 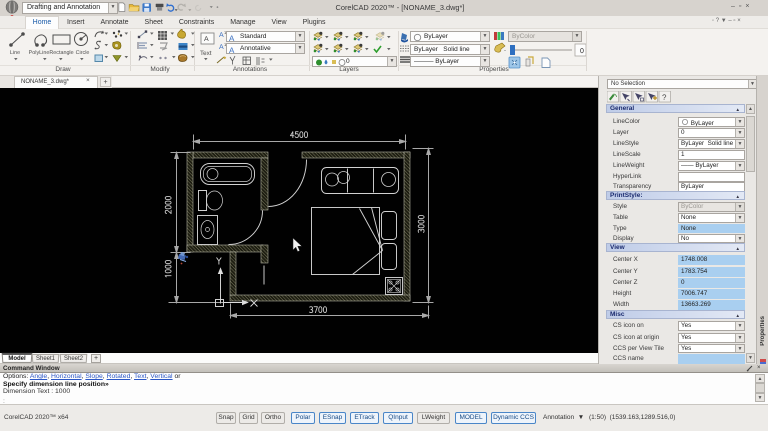 What do you see at coordinates (61, 53) in the screenshot?
I see `svg-text: Rectangle` at bounding box center [61, 53].